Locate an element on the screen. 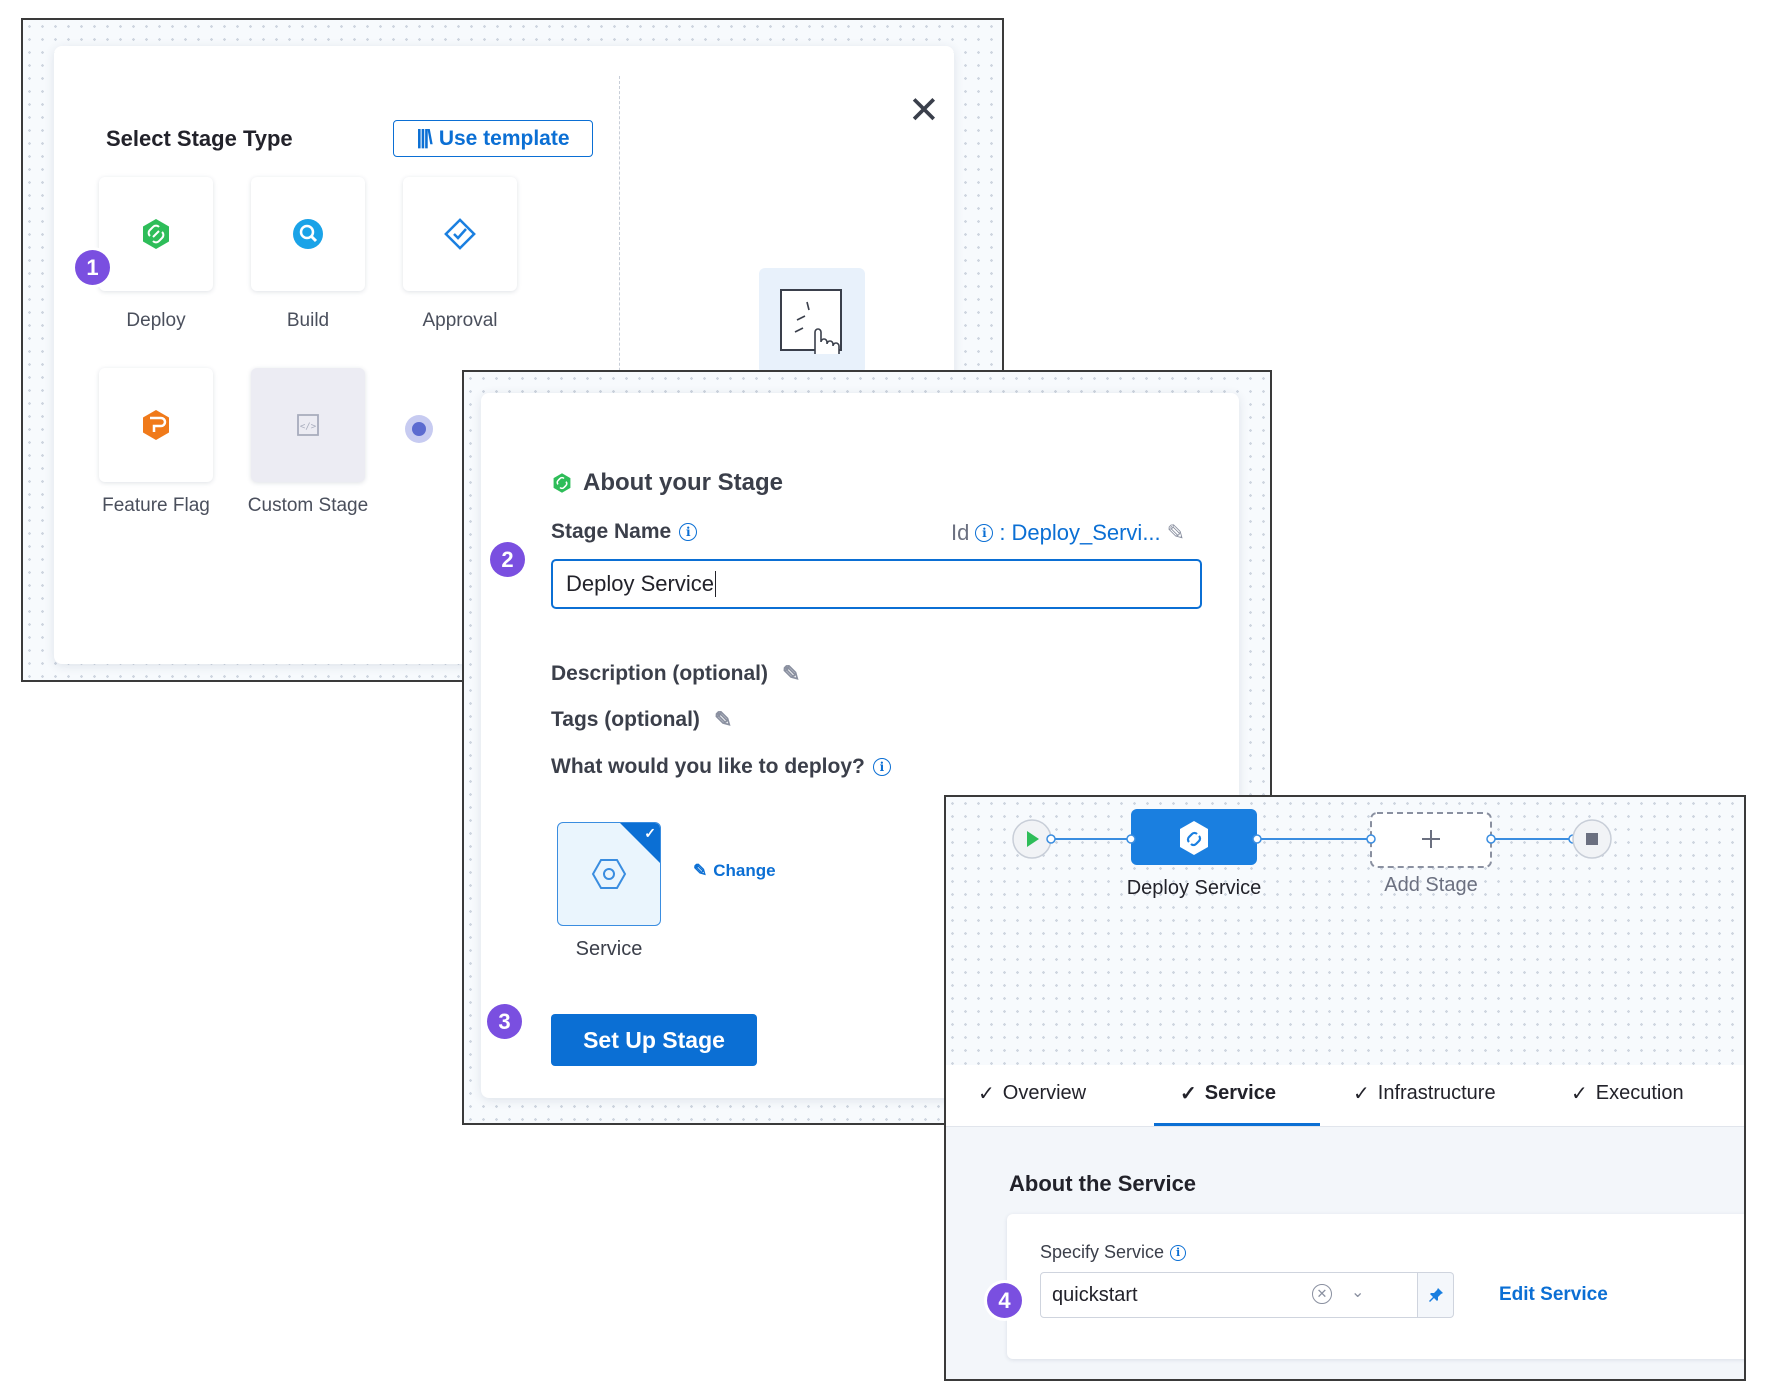 This screenshot has width=1765, height=1397. step-badge-2: 2 is located at coordinates (507, 559).